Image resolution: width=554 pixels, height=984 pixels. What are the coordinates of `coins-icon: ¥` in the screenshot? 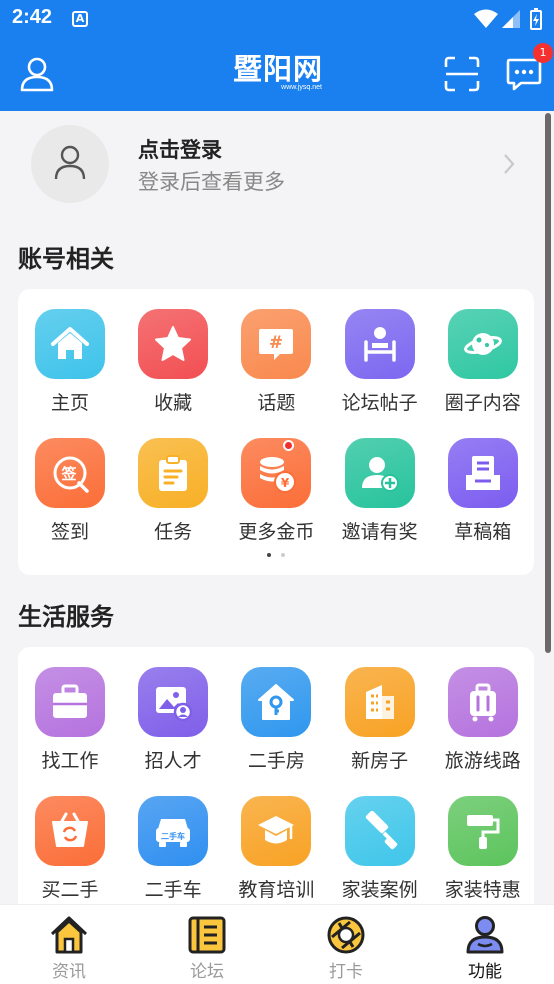 It's located at (278, 475).